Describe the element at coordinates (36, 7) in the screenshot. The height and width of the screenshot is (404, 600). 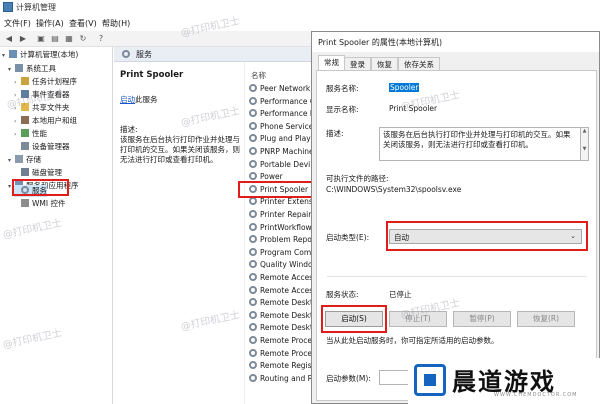
I see `window-title: 计算机管理` at that location.